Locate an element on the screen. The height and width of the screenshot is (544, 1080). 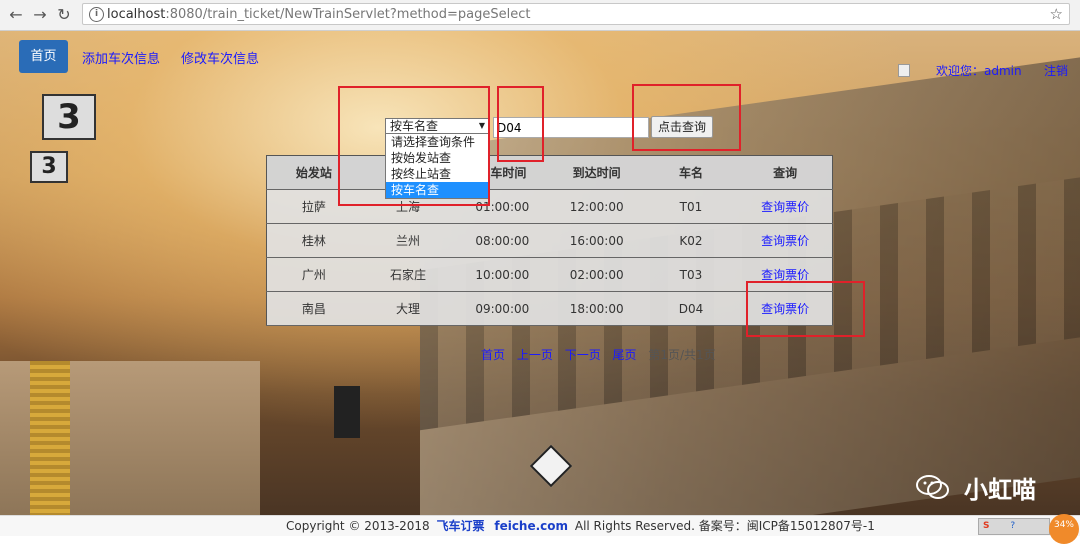
cell-destination: 大理 is located at coordinates (408, 308).